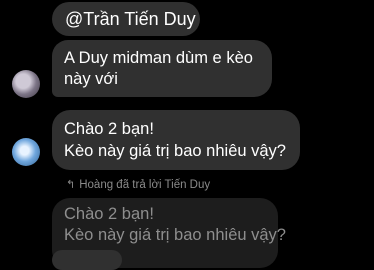 This screenshot has width=374, height=270. Describe the element at coordinates (158, 58) in the screenshot. I see `message-text-line: A Duy midman dùm e kèo` at that location.